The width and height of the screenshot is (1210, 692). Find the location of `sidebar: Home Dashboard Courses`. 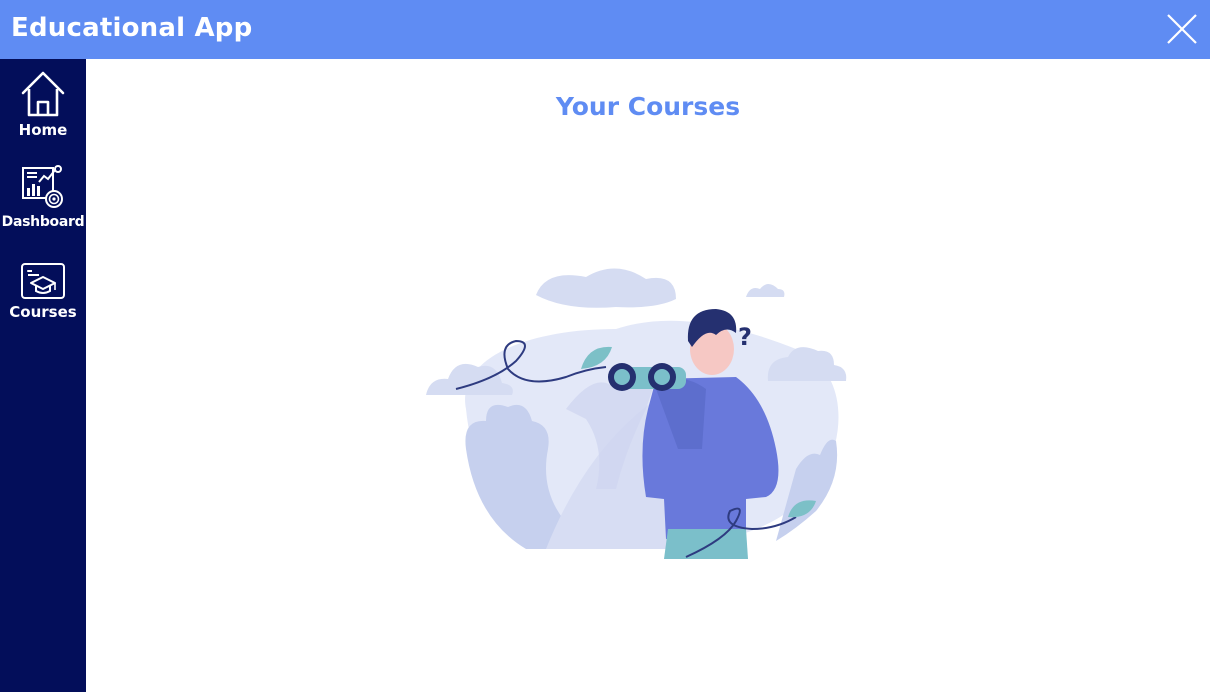

sidebar: Home Dashboard Courses is located at coordinates (43, 375).